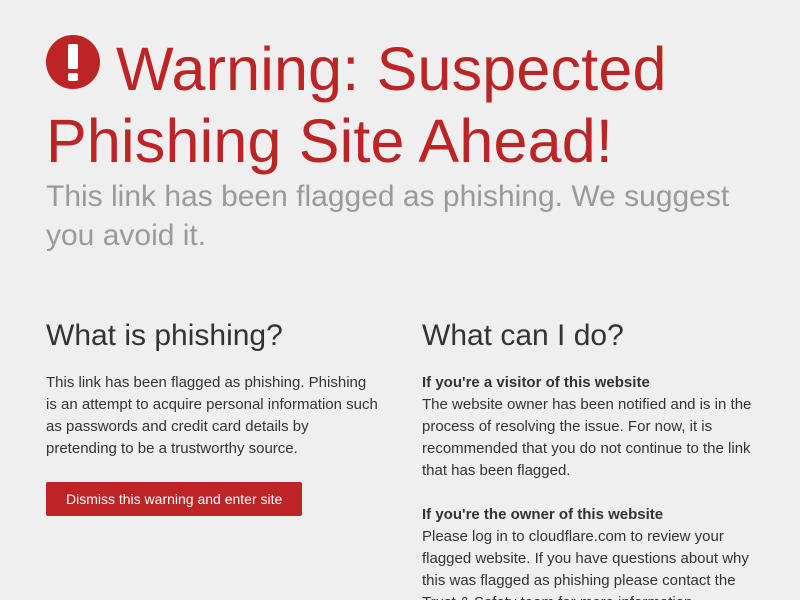 This screenshot has width=800, height=600. Describe the element at coordinates (536, 382) in the screenshot. I see `visitor-title: If you're a visitor of this website` at that location.